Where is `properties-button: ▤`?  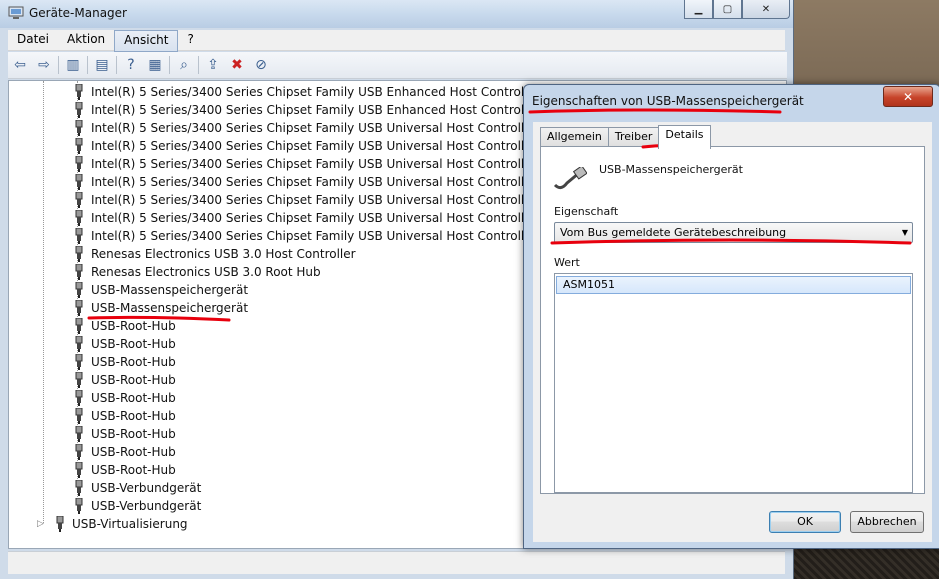
properties-button: ▤ is located at coordinates (102, 65).